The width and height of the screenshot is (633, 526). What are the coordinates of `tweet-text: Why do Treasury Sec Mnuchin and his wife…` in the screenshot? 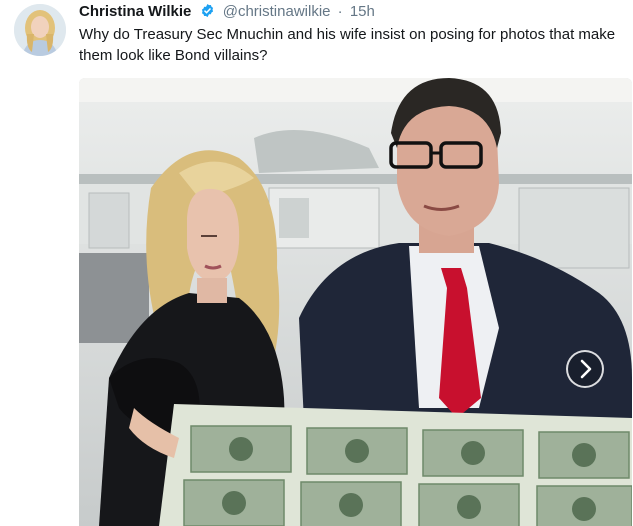 It's located at (347, 45).